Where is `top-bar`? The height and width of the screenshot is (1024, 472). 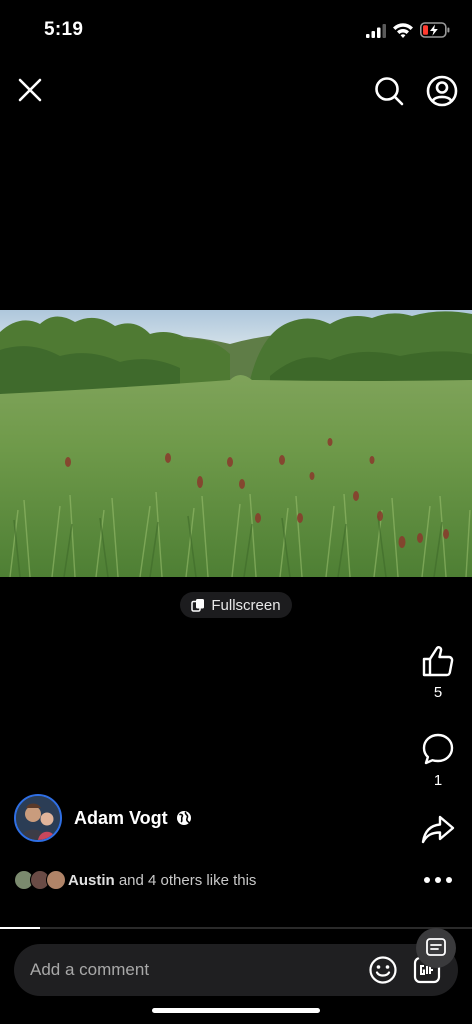
top-bar is located at coordinates (236, 90).